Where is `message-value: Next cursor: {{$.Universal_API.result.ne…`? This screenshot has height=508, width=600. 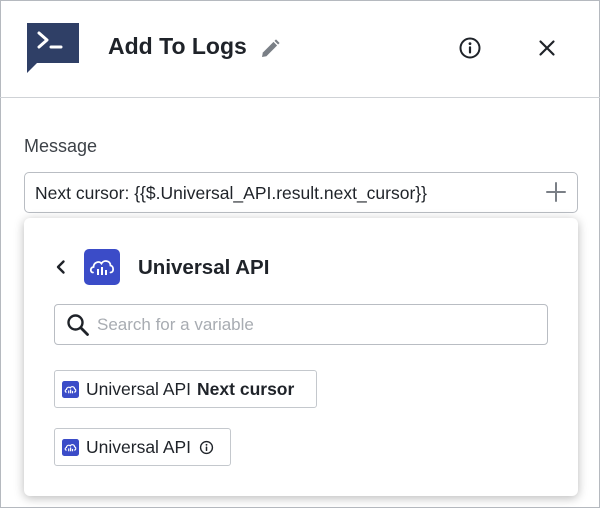
message-value: Next cursor: {{$.Universal_API.result.ne… is located at coordinates (231, 193).